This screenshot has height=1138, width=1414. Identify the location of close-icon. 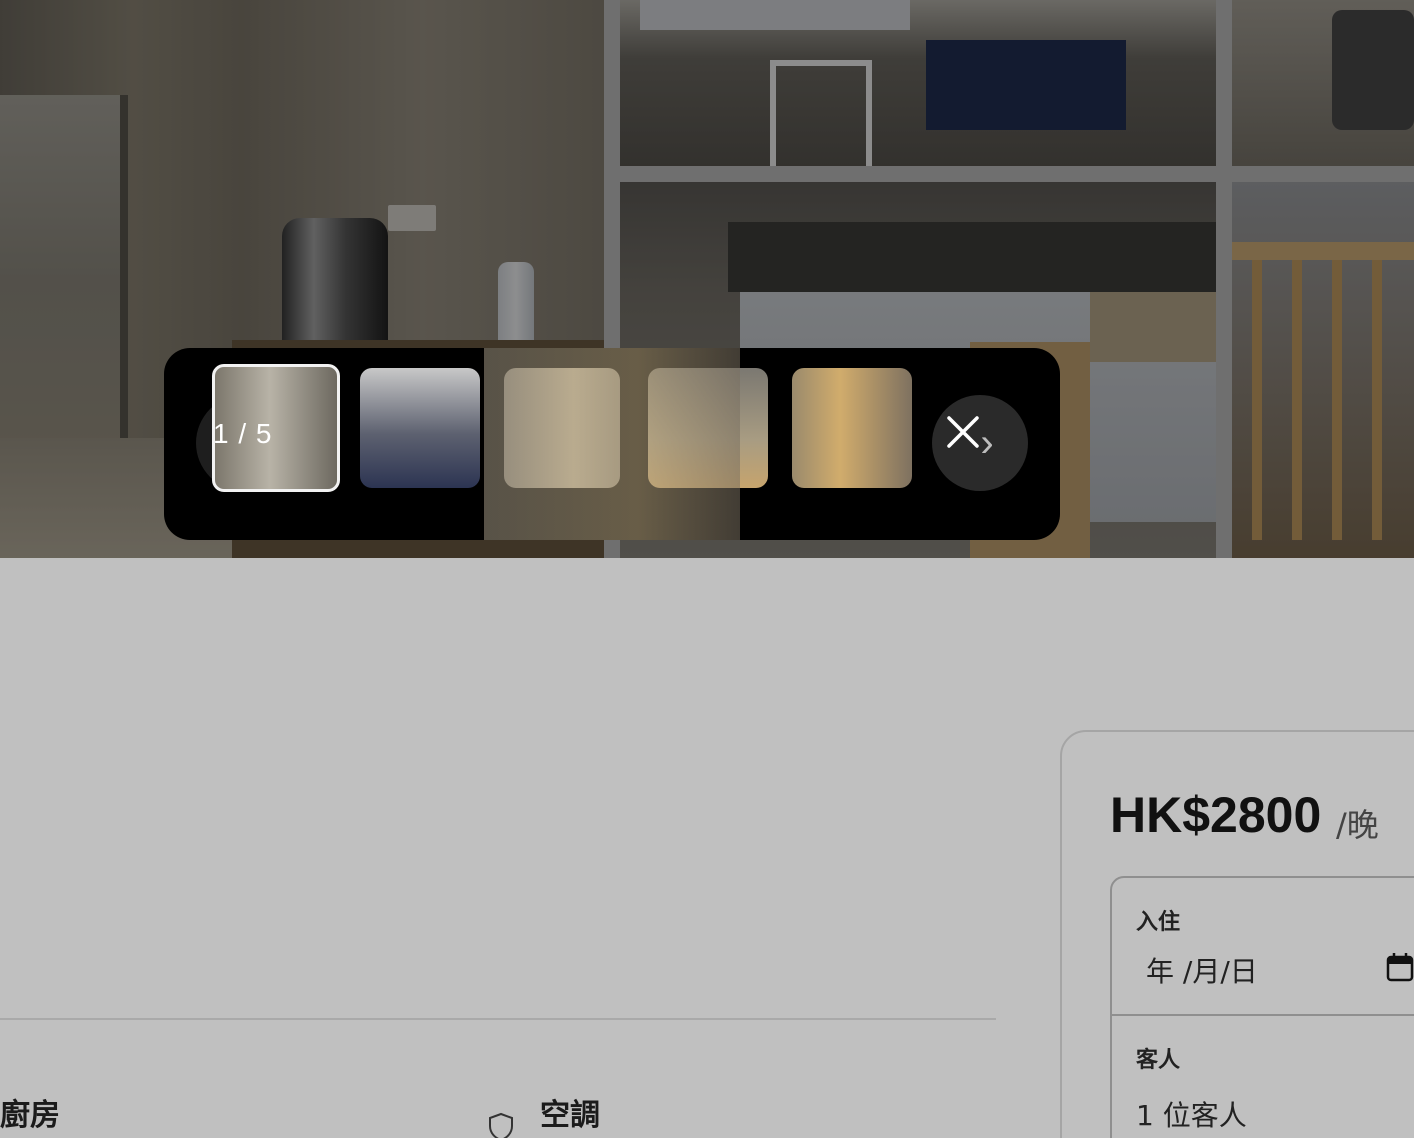
(963, 432).